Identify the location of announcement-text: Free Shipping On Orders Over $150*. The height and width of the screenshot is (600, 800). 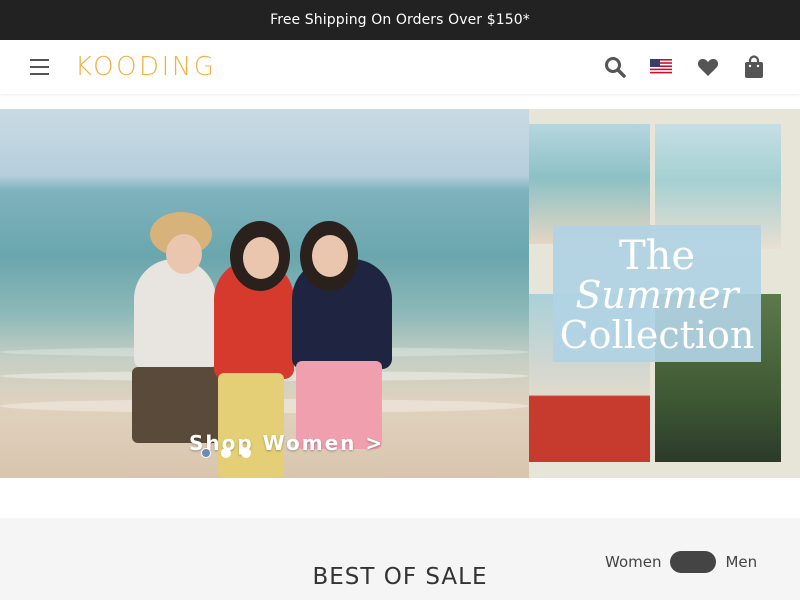
(400, 20).